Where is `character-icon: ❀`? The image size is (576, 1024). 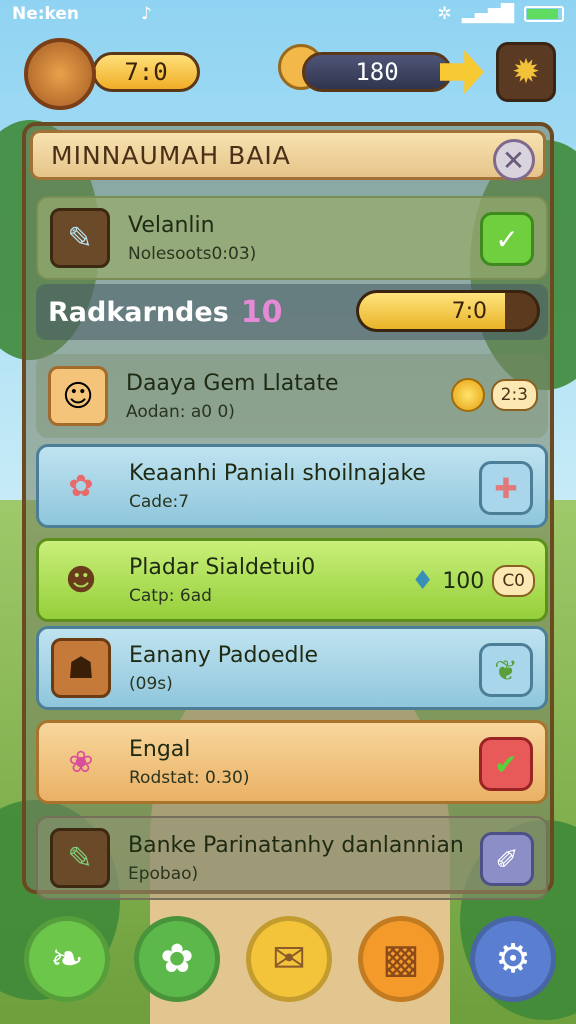
character-icon: ❀ is located at coordinates (81, 762).